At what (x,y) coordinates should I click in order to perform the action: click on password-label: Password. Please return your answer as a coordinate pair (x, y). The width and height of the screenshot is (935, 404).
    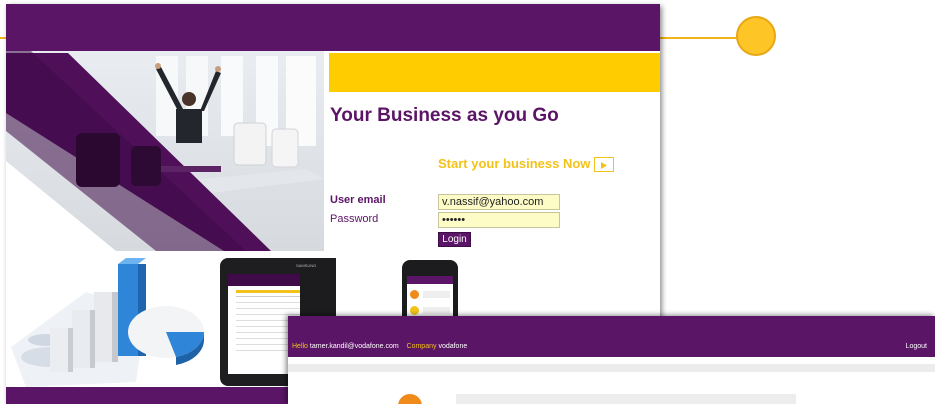
    Looking at the image, I should click on (354, 219).